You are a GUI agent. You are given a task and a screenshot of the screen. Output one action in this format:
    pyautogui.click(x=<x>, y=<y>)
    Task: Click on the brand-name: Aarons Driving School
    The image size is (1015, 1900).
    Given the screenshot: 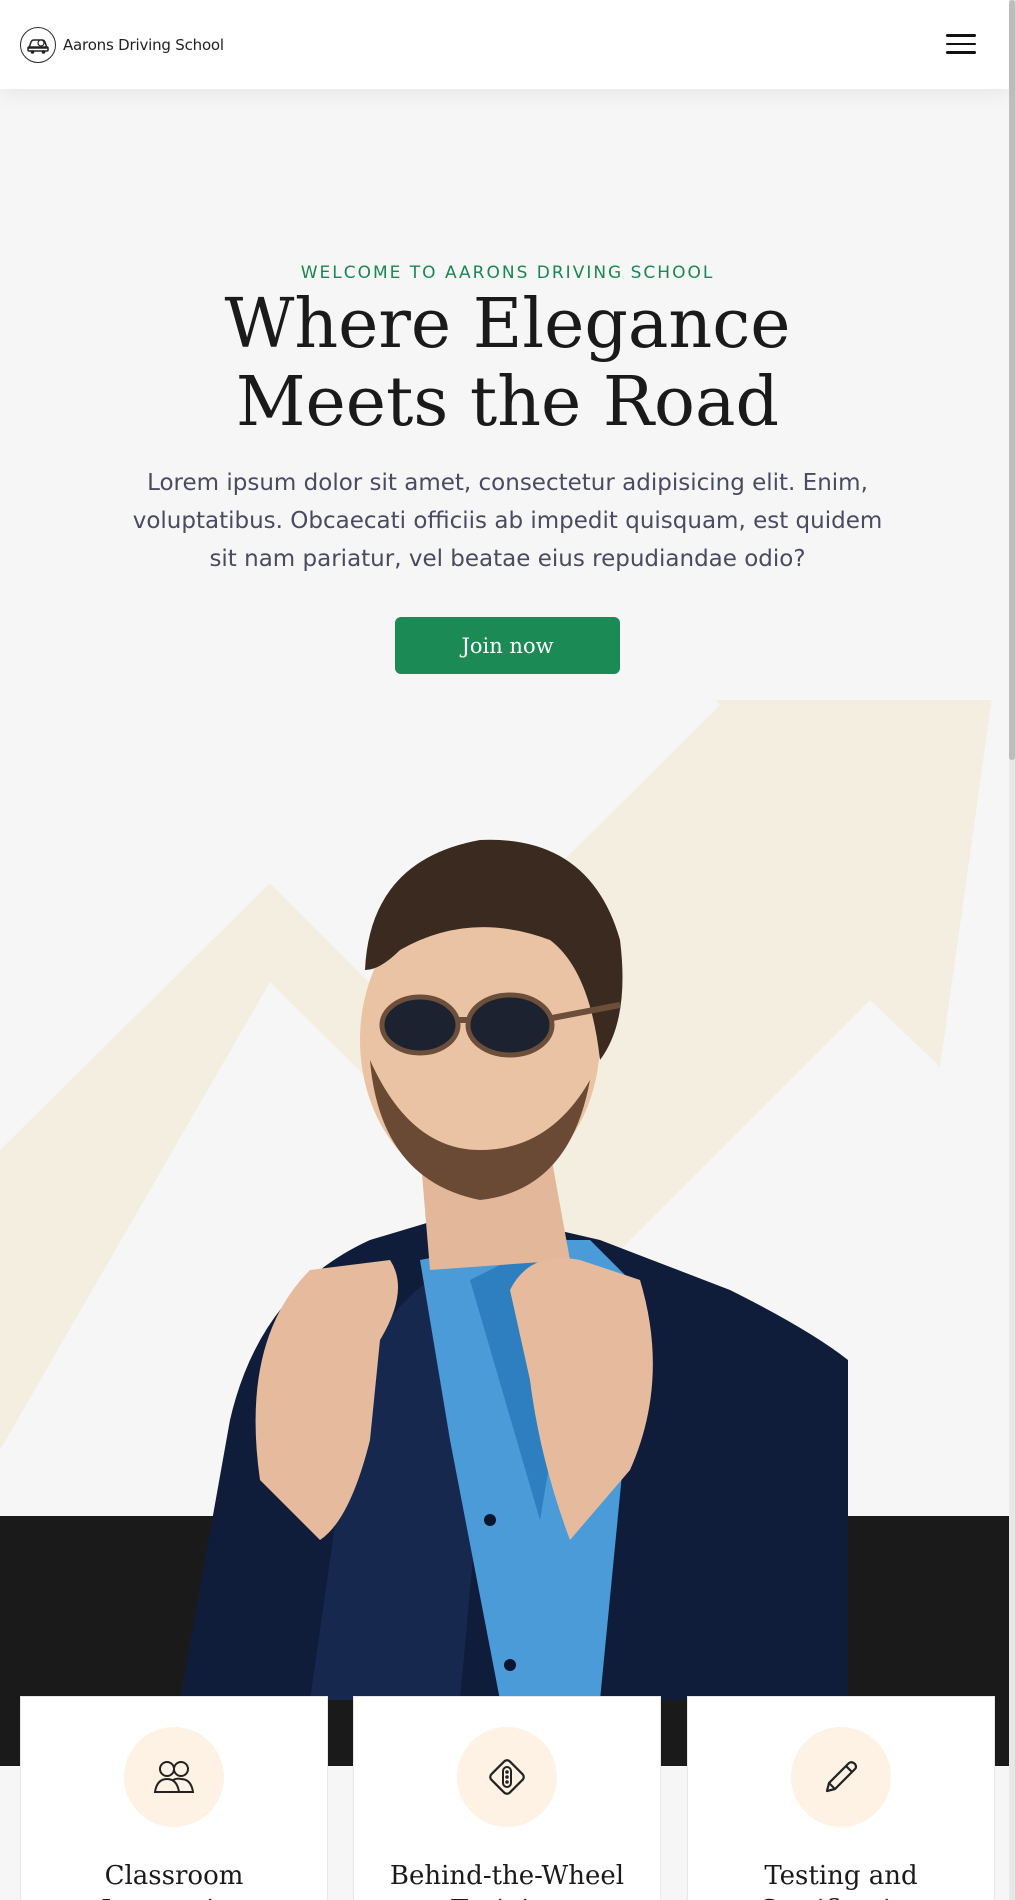 What is the action you would take?
    pyautogui.click(x=143, y=45)
    